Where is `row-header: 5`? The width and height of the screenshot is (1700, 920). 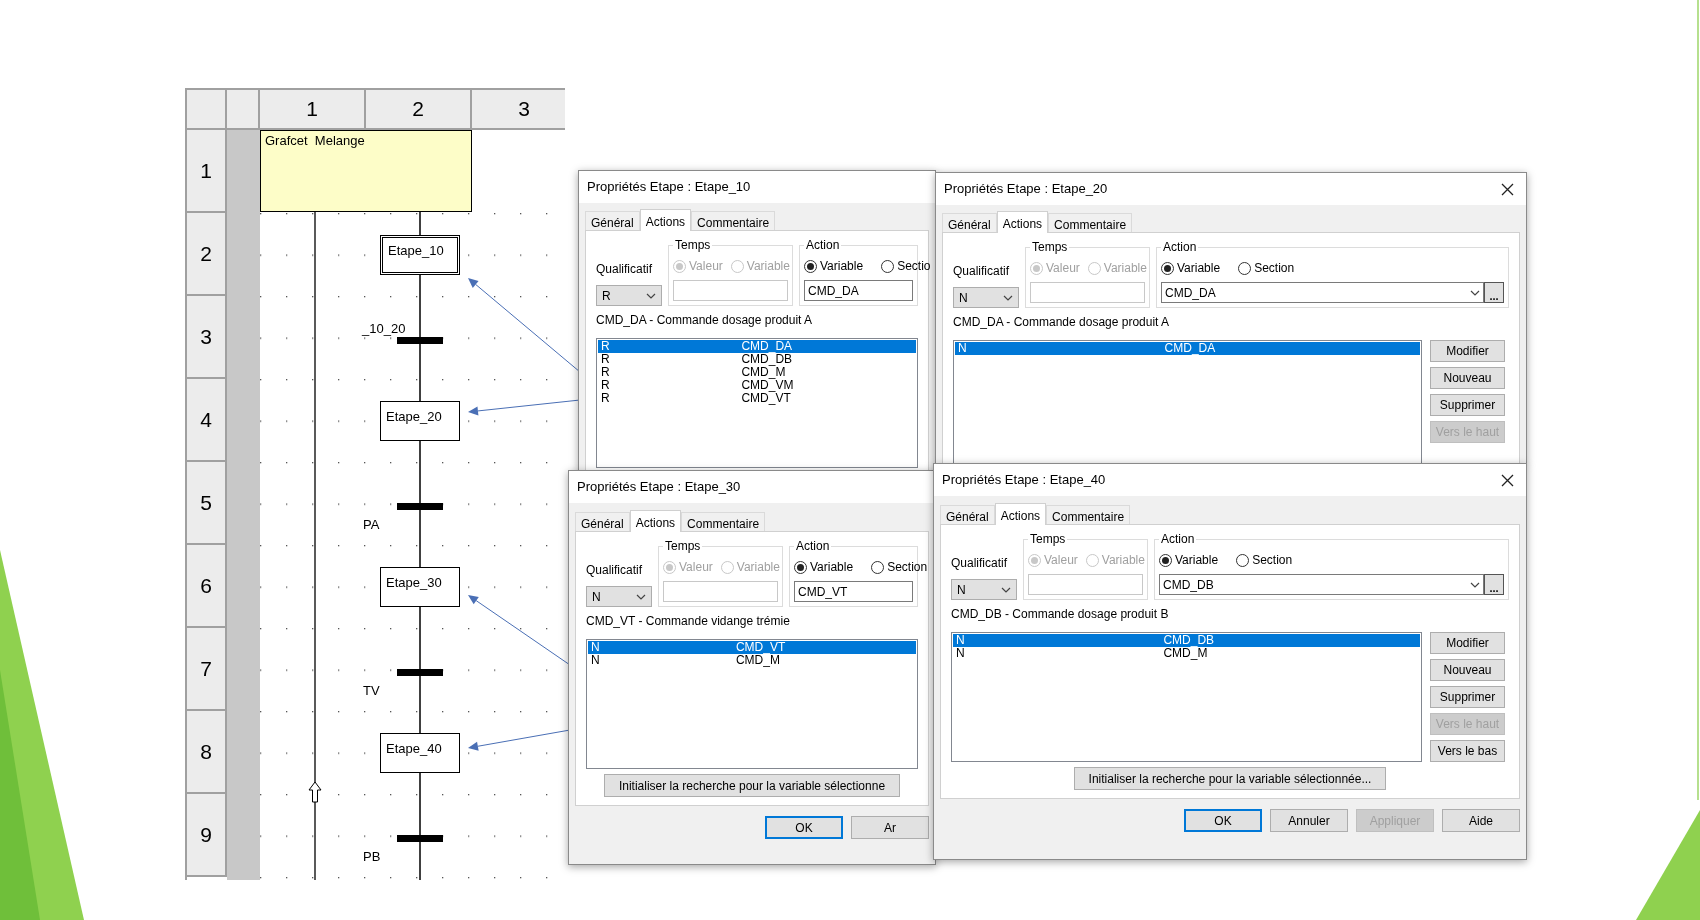
row-header: 5 is located at coordinates (207, 503).